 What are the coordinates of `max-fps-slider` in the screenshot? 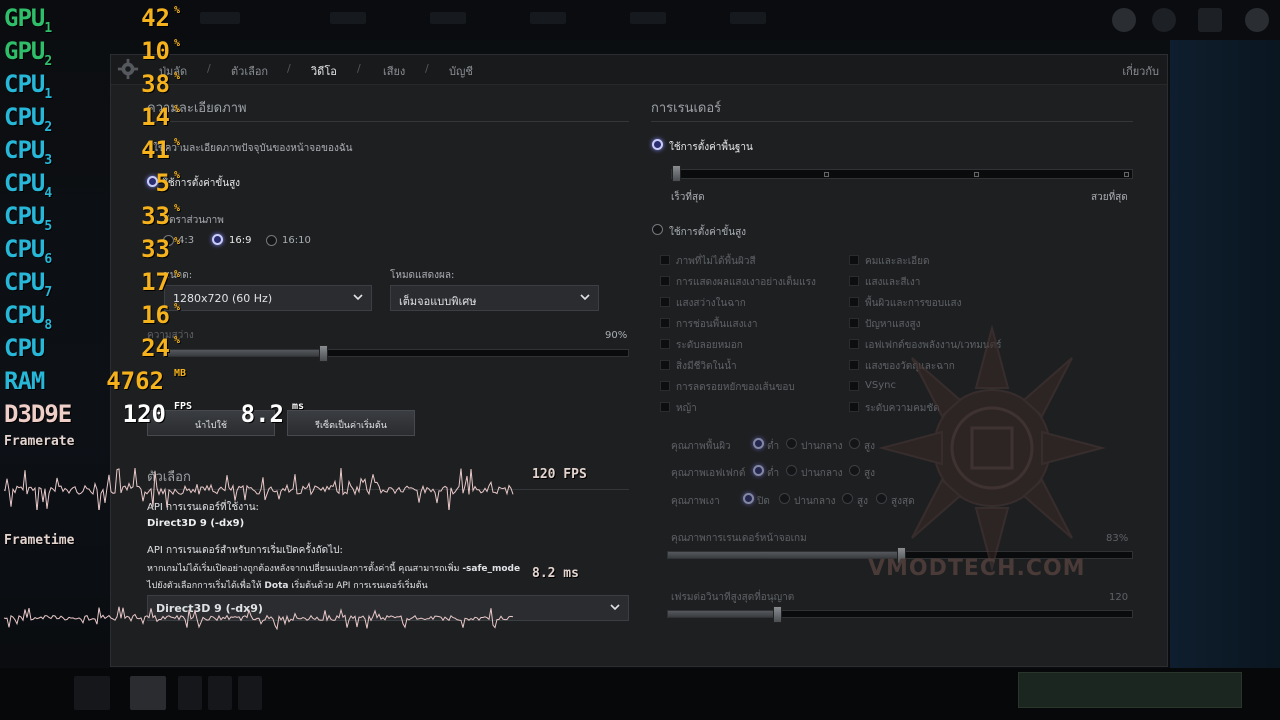 It's located at (900, 614).